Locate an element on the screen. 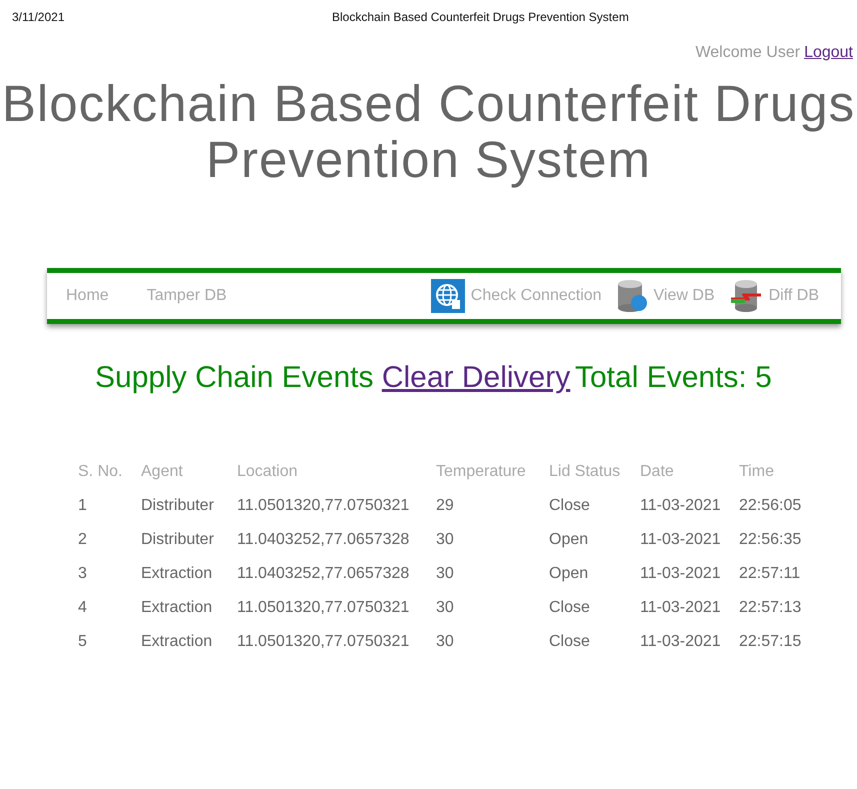  table-cell-text: 22:56:05 is located at coordinates (770, 507).